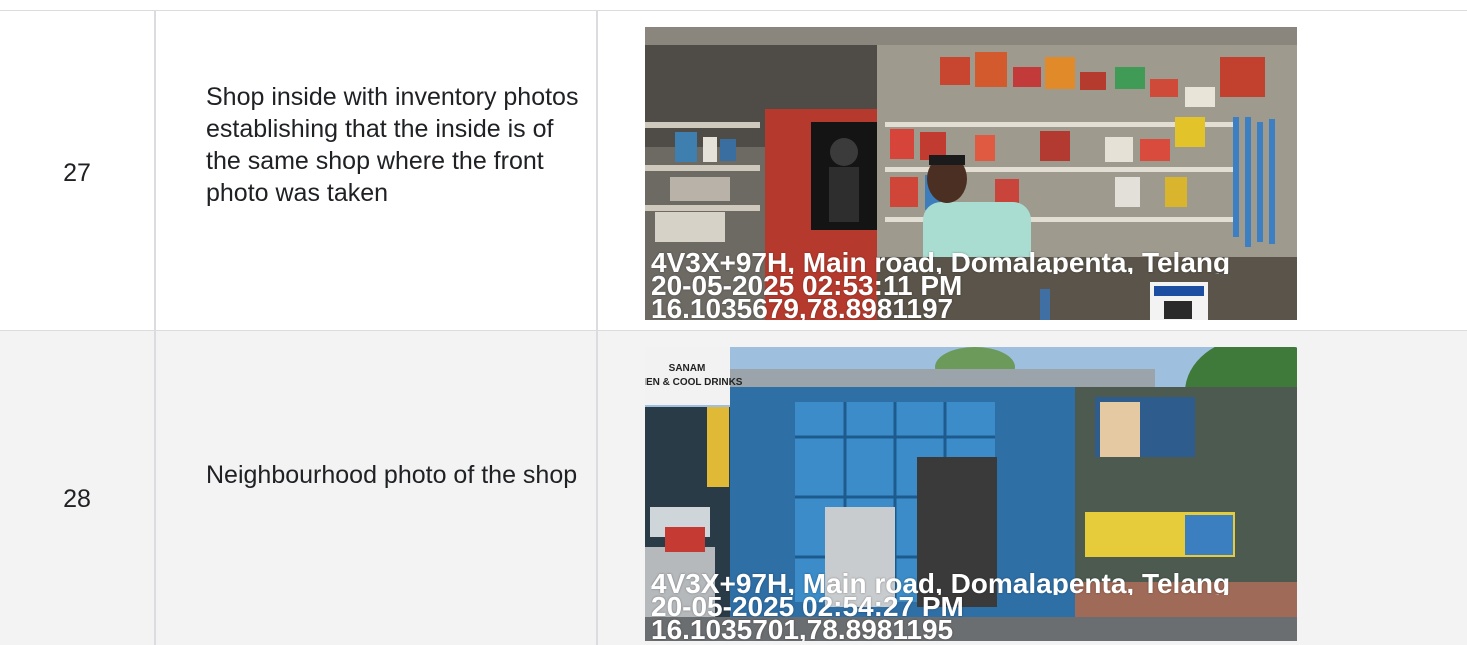 This screenshot has height=645, width=1467. What do you see at coordinates (392, 475) in the screenshot?
I see `row-description: Neighbourhood photo of the shop` at bounding box center [392, 475].